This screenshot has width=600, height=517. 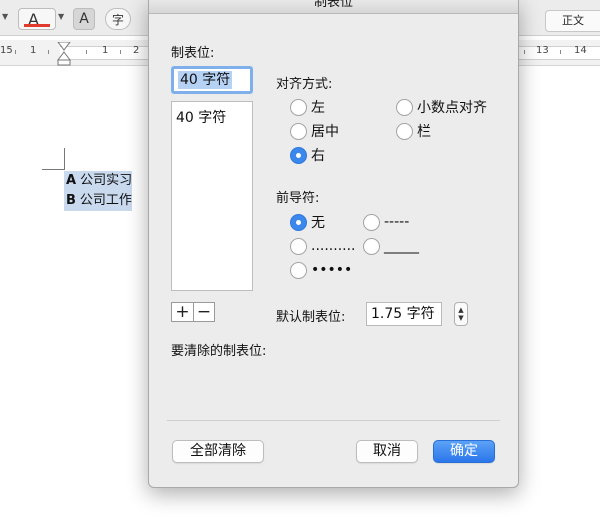 I want to click on style-normal-button: 正文, so click(x=572, y=21).